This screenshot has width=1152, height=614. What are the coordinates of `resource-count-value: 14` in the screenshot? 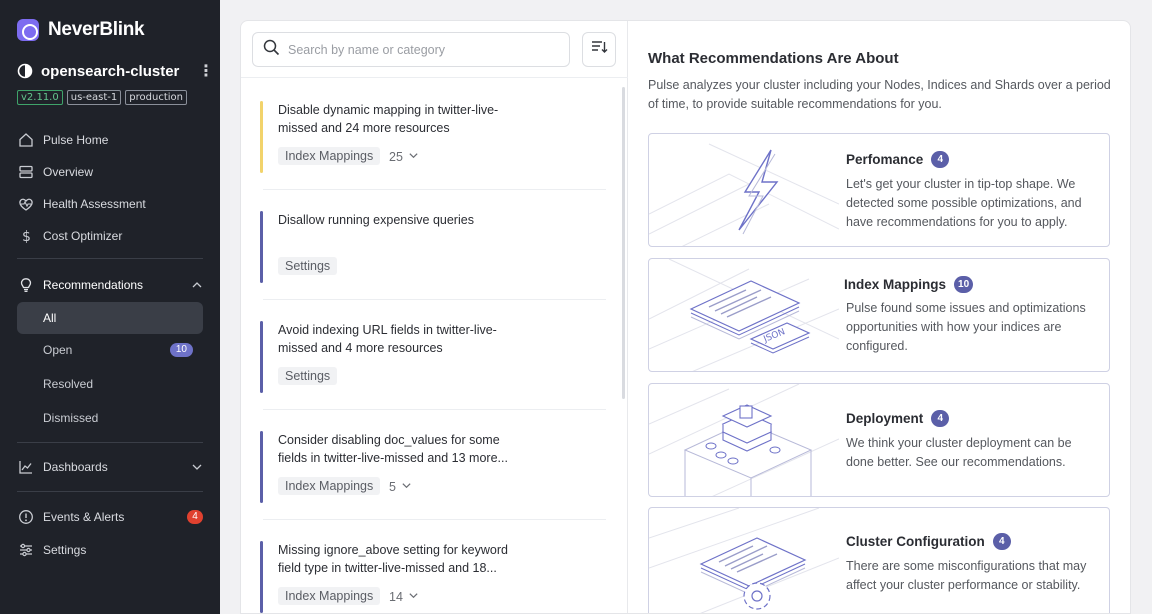 It's located at (396, 597).